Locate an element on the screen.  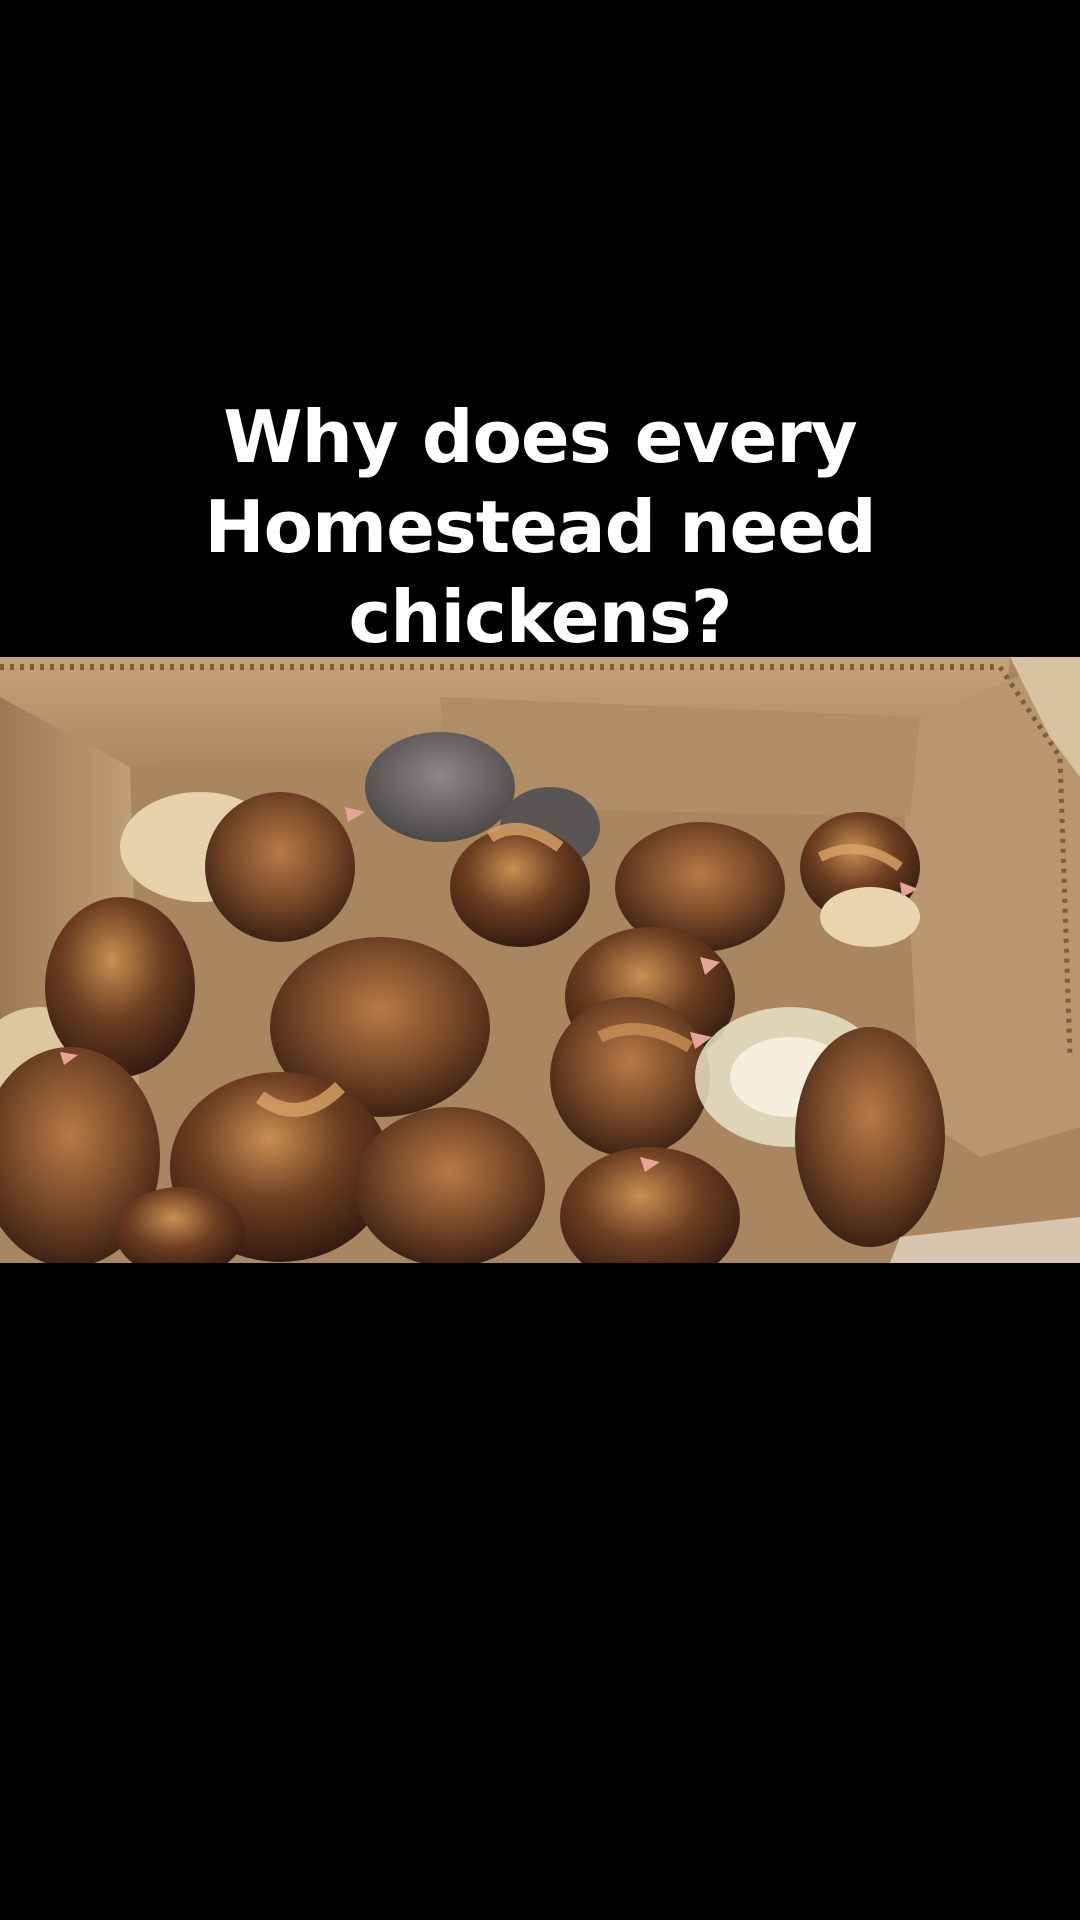
caption-line-1: Why does every is located at coordinates (540, 437).